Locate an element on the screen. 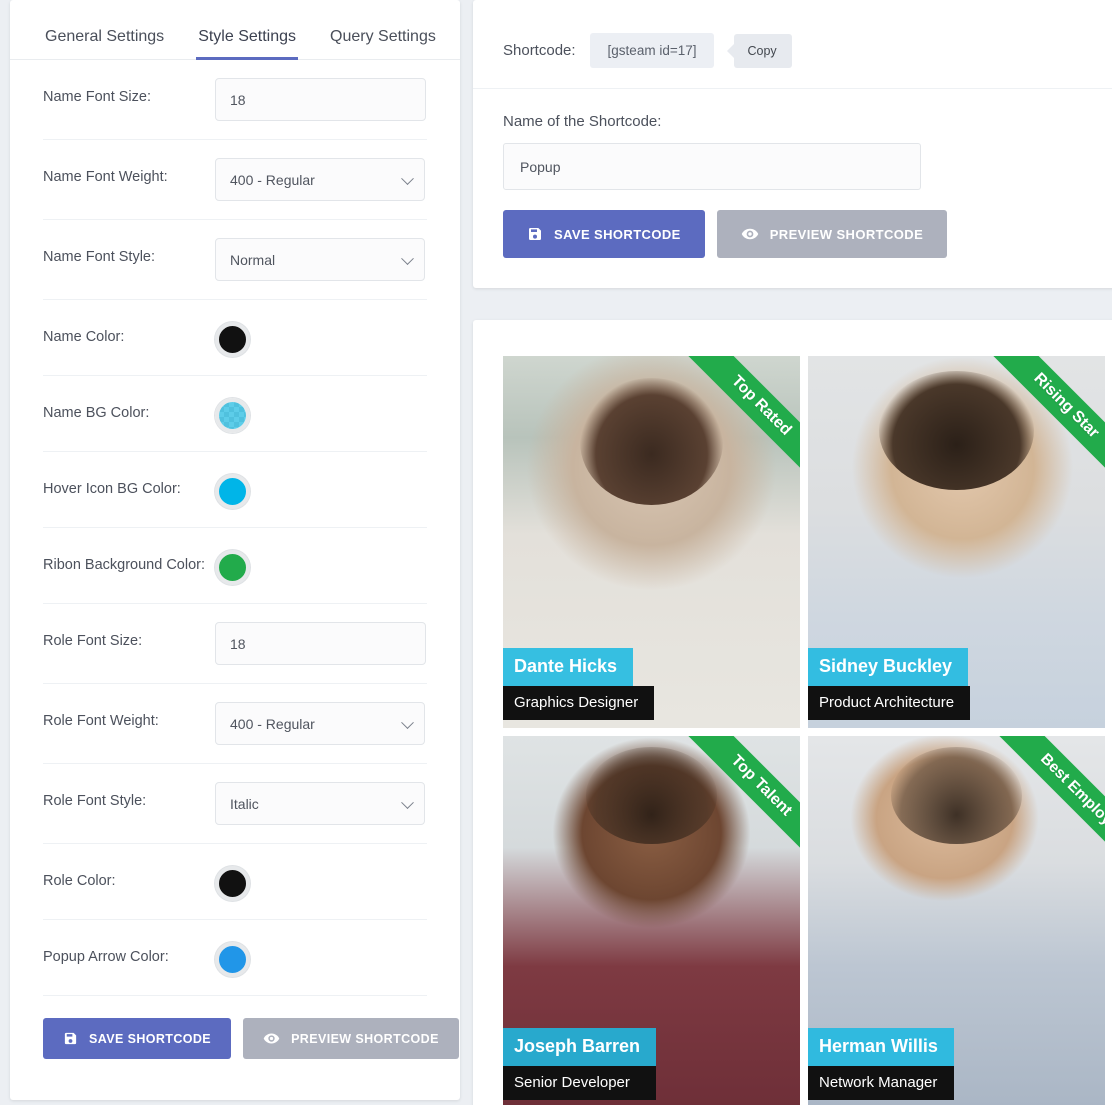  role-font-weight-select: 400 - Regular is located at coordinates (320, 723).